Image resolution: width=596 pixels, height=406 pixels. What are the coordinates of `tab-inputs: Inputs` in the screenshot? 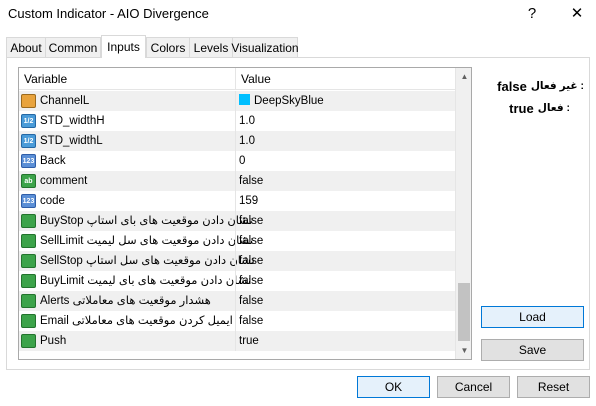 It's located at (123, 46).